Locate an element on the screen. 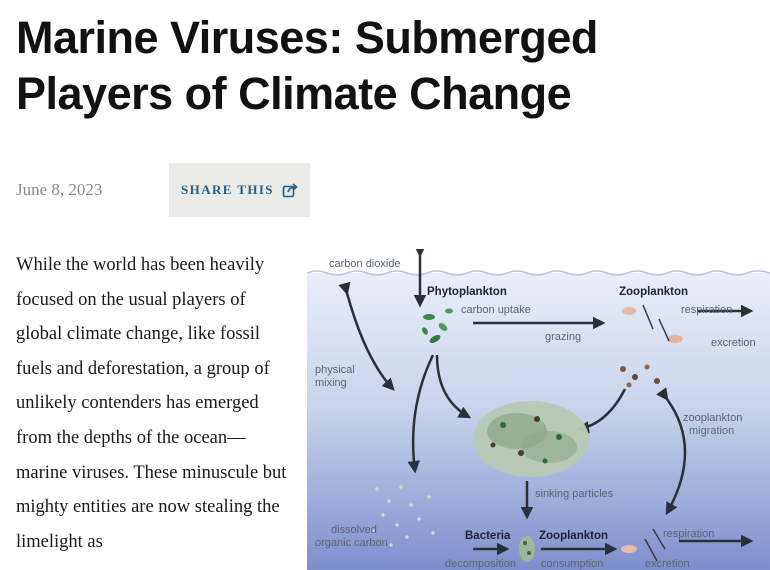 The height and width of the screenshot is (570, 770). label-carbon-uptake: carbon uptake is located at coordinates (496, 310).